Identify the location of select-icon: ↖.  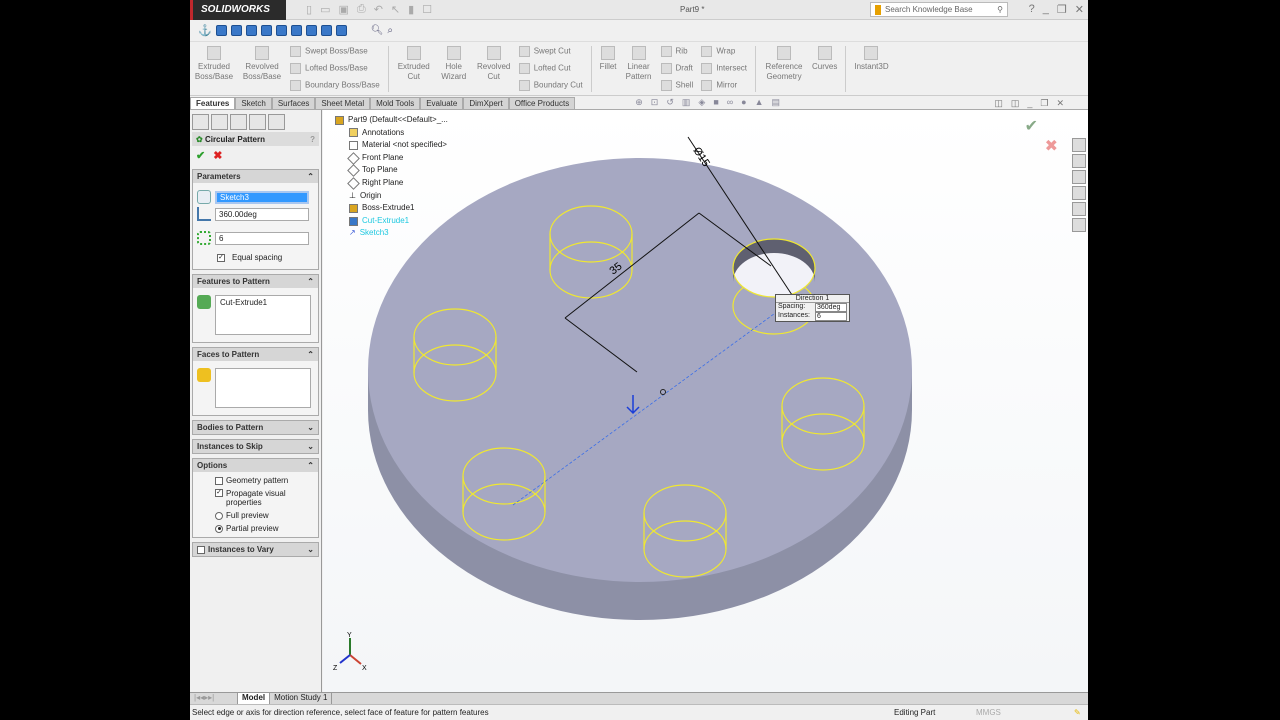
(395, 9).